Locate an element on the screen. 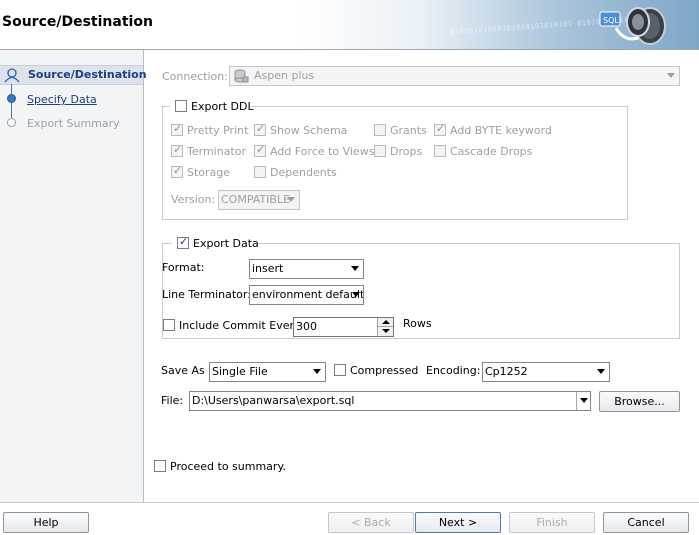  sql-database-logo-icon: SQL is located at coordinates (632, 26).